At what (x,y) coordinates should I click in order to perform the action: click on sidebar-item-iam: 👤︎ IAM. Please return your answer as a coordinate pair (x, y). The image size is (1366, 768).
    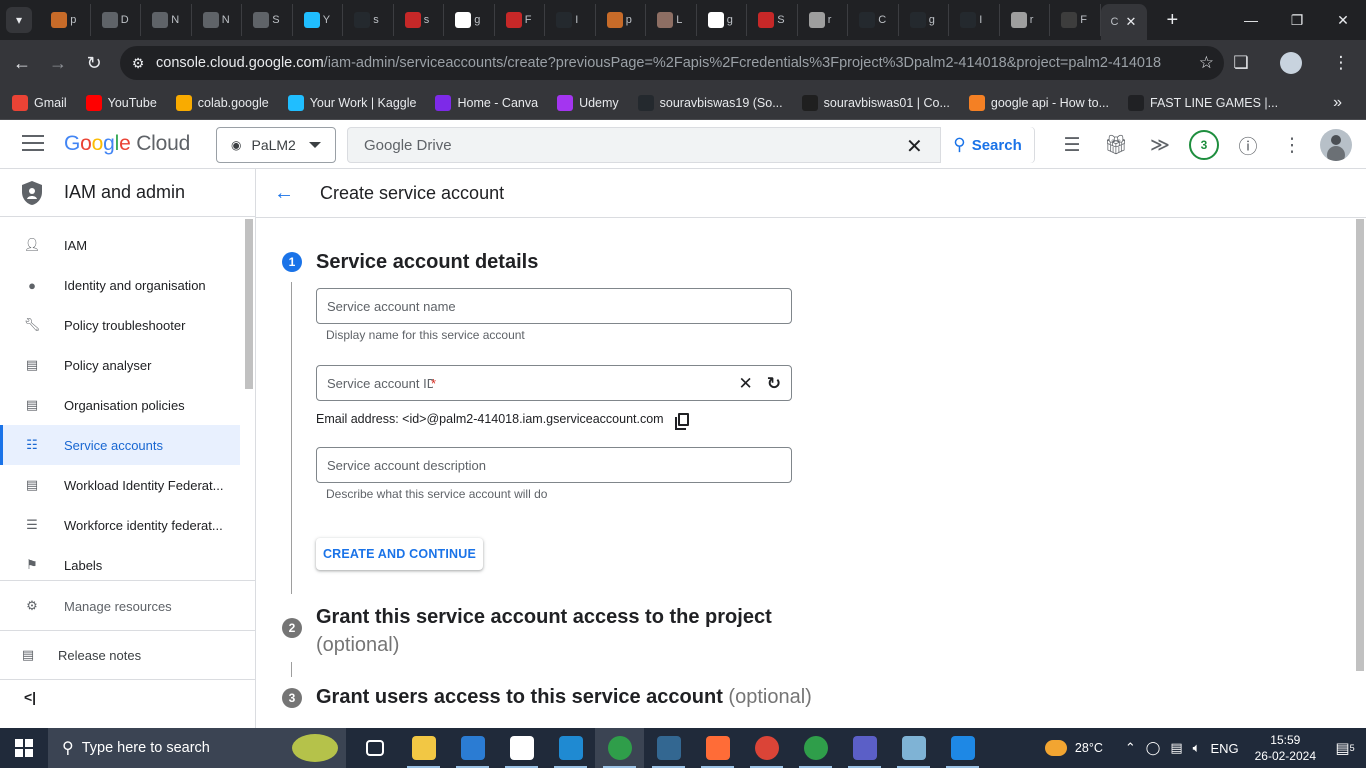
    Looking at the image, I should click on (120, 245).